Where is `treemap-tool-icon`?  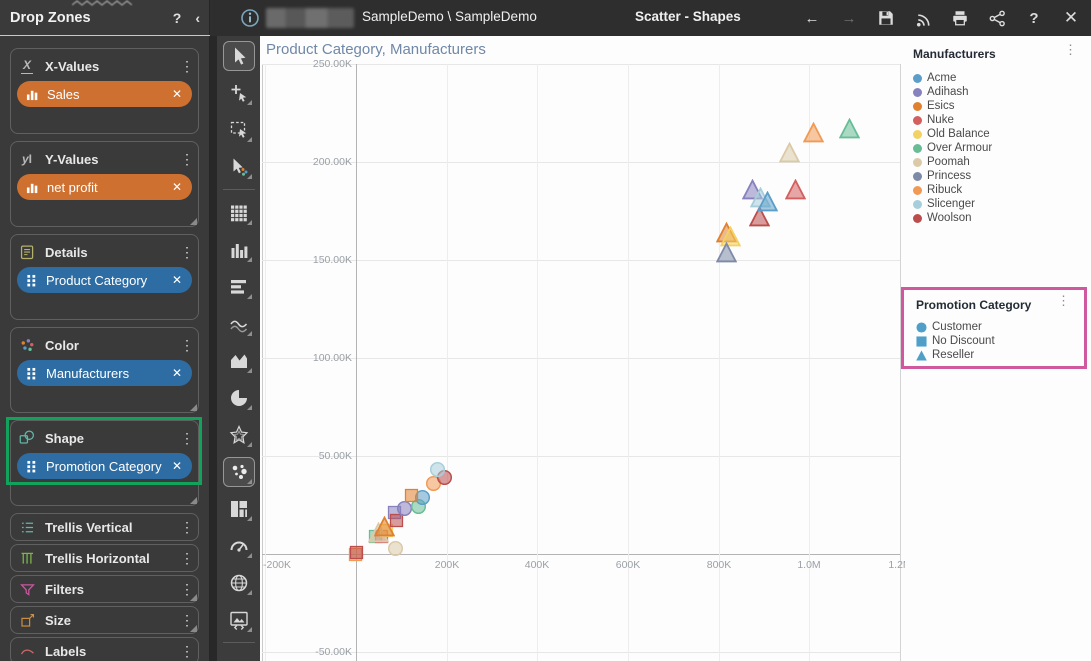
treemap-tool-icon is located at coordinates (239, 509).